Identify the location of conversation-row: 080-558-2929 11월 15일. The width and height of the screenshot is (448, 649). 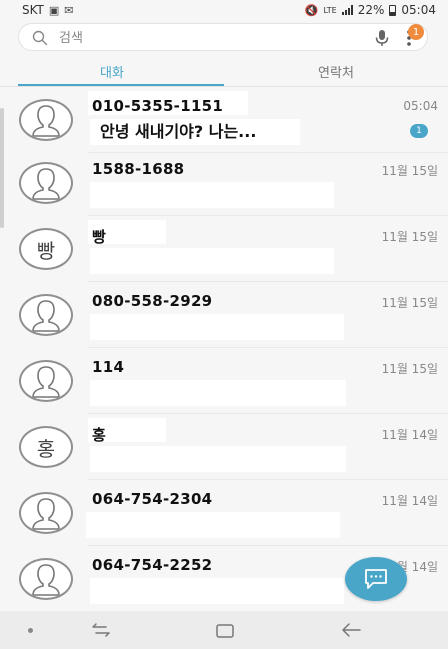
(229, 315).